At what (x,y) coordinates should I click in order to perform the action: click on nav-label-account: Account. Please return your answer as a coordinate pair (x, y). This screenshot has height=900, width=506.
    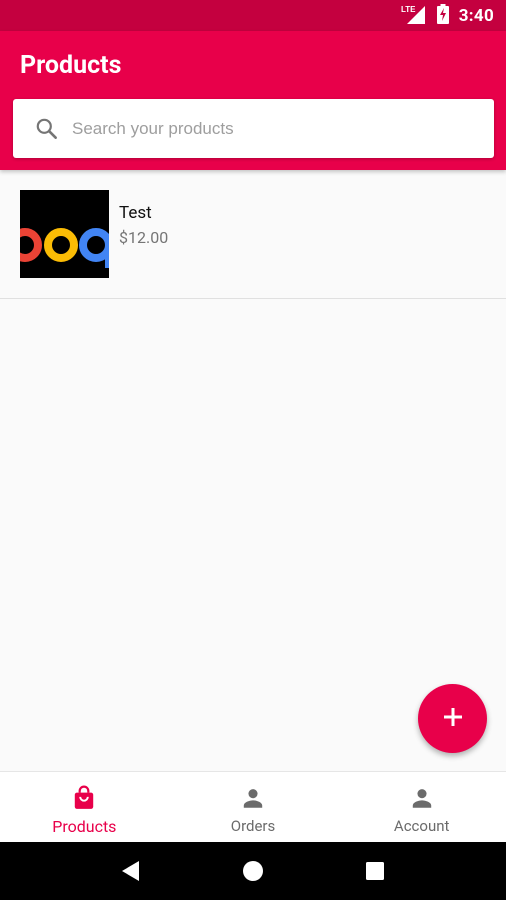
    Looking at the image, I should click on (421, 826).